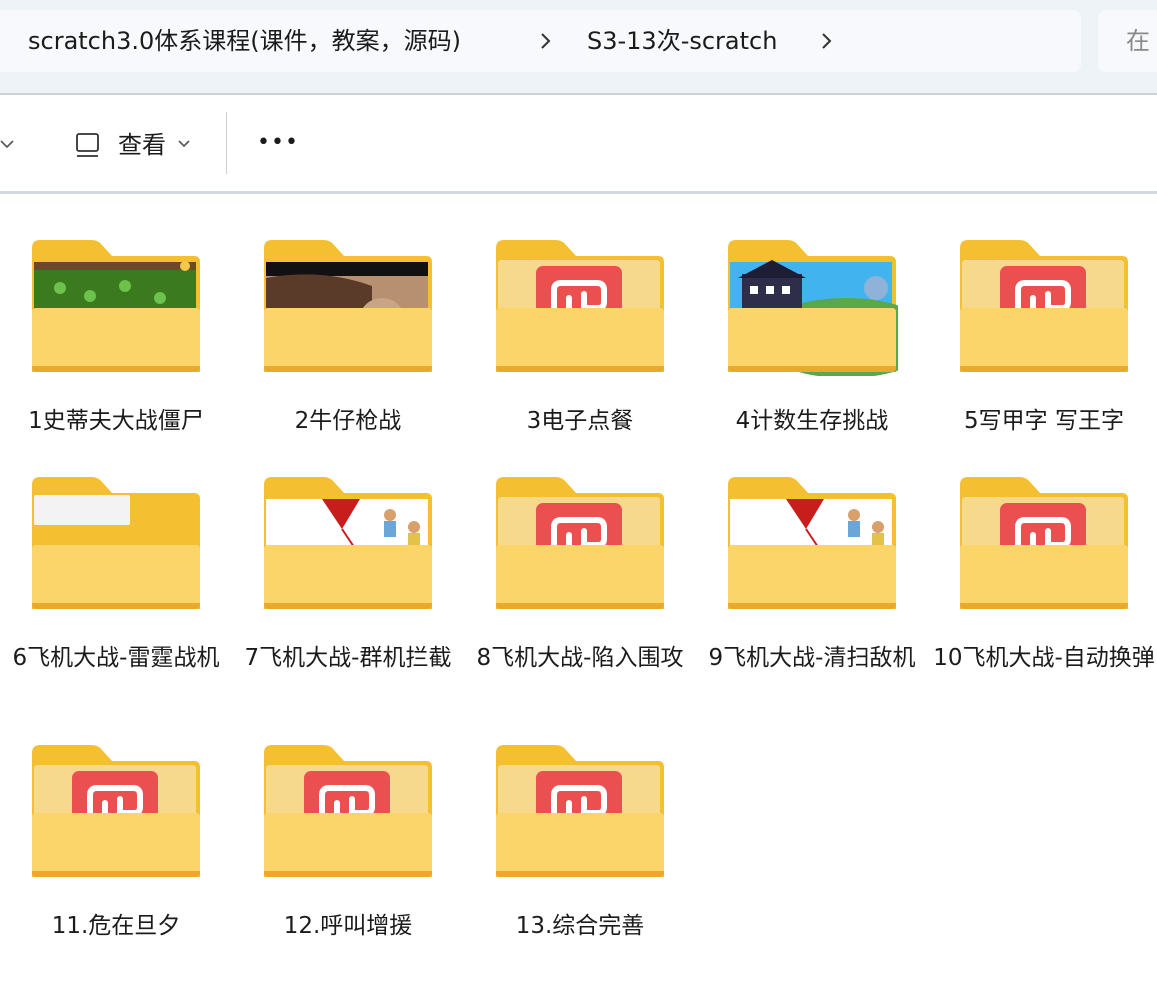 This screenshot has height=1005, width=1157. I want to click on folder-item: 3电子点餐, so click(580, 369).